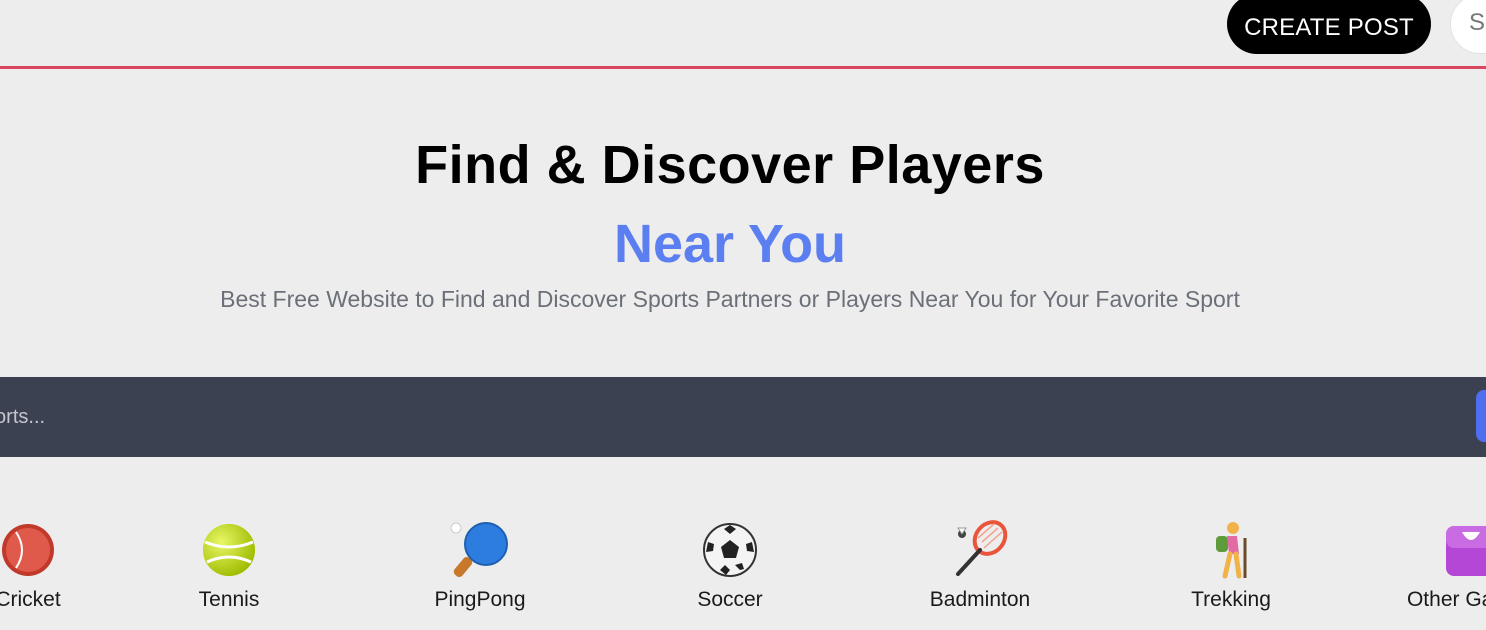 The image size is (1486, 630). I want to click on sport-item-other-games: Other Games, so click(1438, 565).